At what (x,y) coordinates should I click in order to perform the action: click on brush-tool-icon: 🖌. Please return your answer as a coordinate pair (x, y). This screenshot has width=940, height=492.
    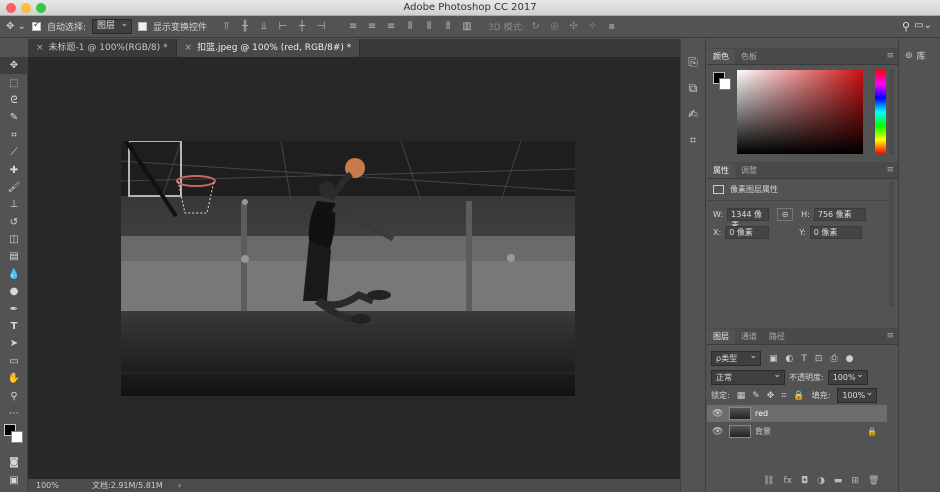
    Looking at the image, I should click on (14, 187).